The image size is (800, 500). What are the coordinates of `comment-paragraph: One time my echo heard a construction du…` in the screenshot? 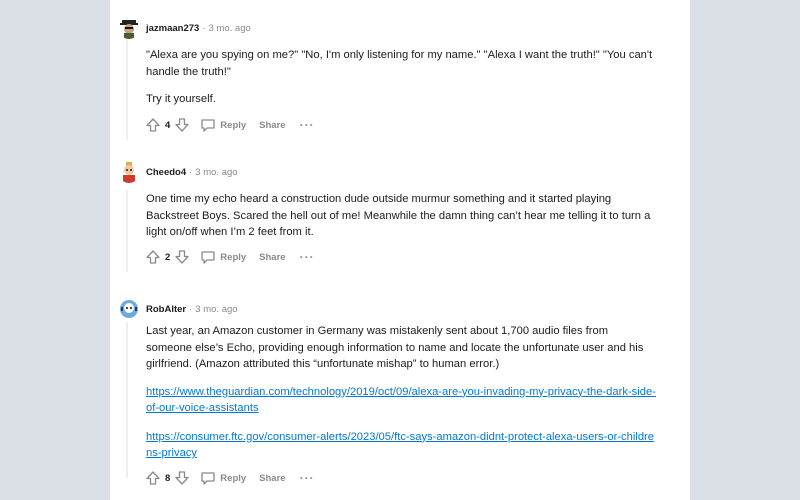 It's located at (398, 215).